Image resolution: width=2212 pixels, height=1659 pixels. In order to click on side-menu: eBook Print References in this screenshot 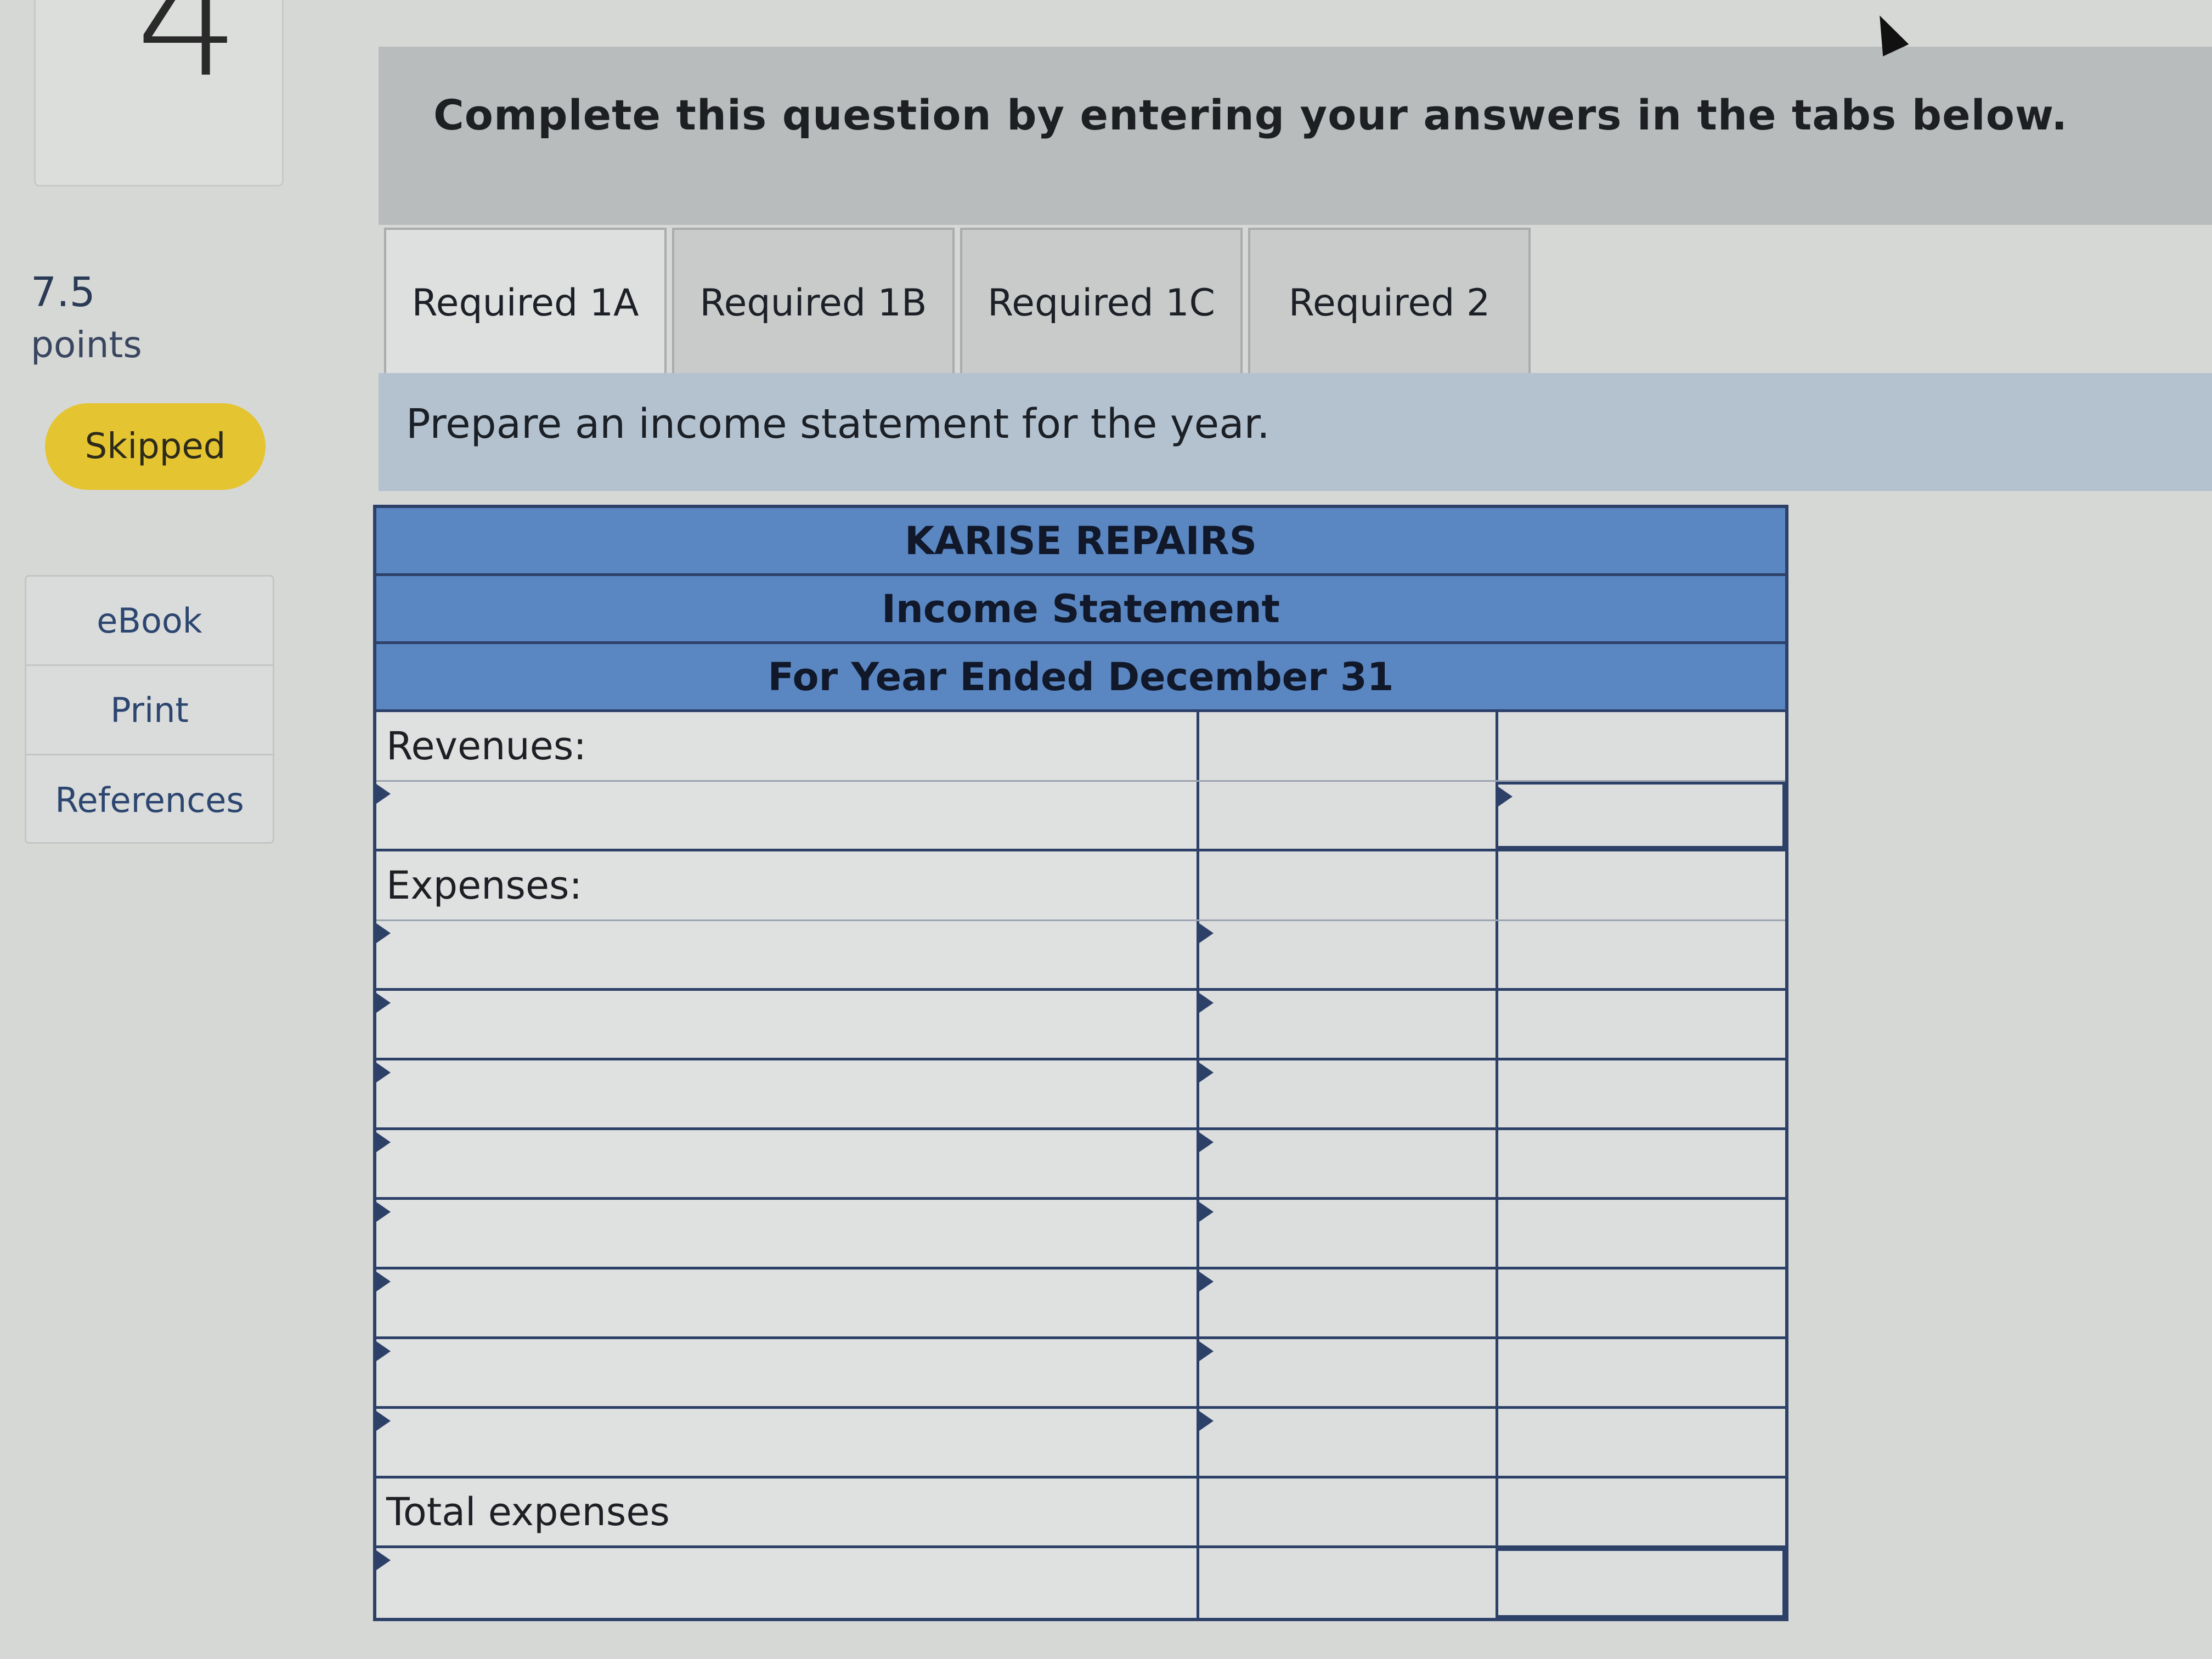, I will do `click(149, 709)`.